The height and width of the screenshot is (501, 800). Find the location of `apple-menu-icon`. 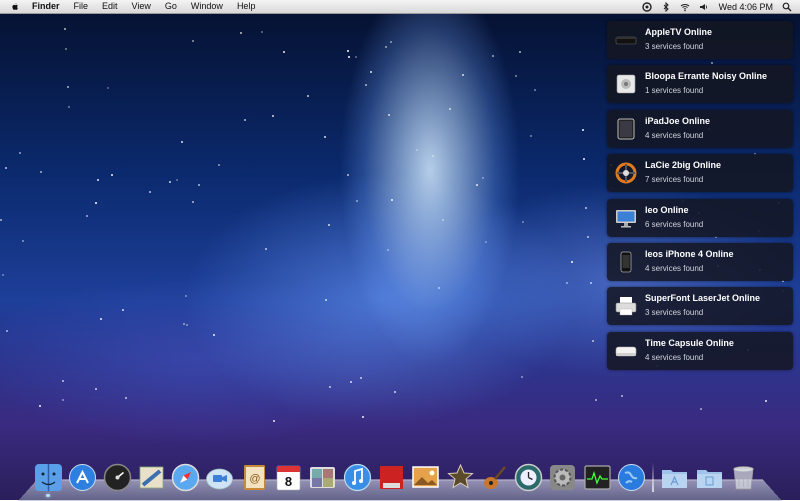

apple-menu-icon is located at coordinates (15, 7).